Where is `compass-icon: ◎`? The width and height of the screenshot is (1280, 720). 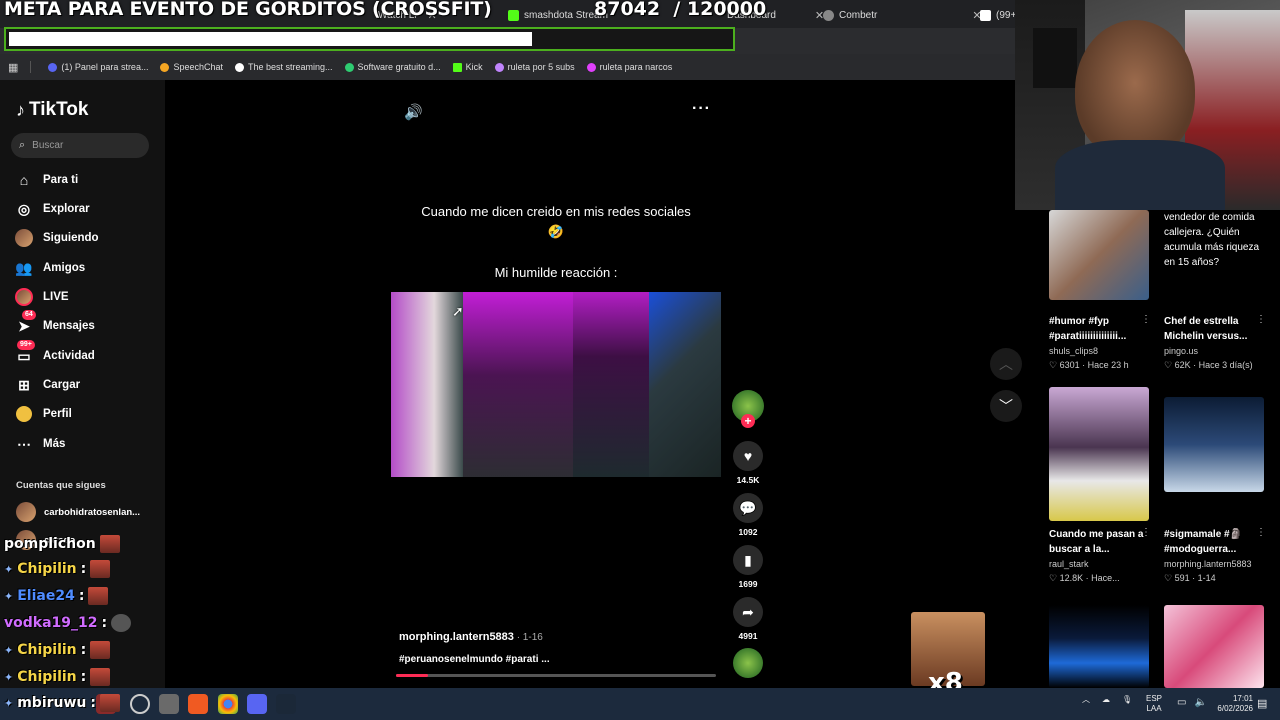
compass-icon: ◎ is located at coordinates (24, 208).